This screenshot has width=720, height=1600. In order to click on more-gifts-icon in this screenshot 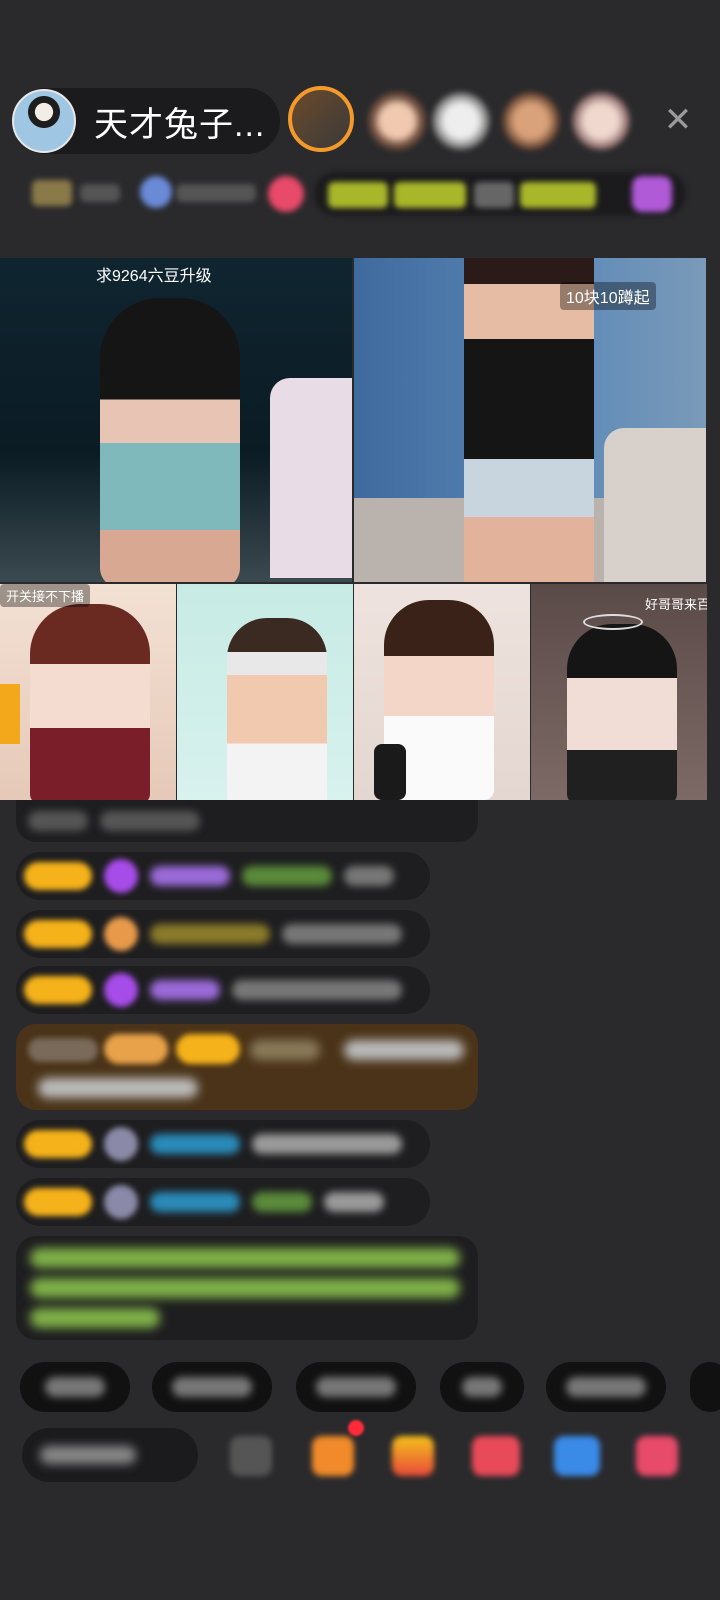, I will do `click(657, 1456)`.